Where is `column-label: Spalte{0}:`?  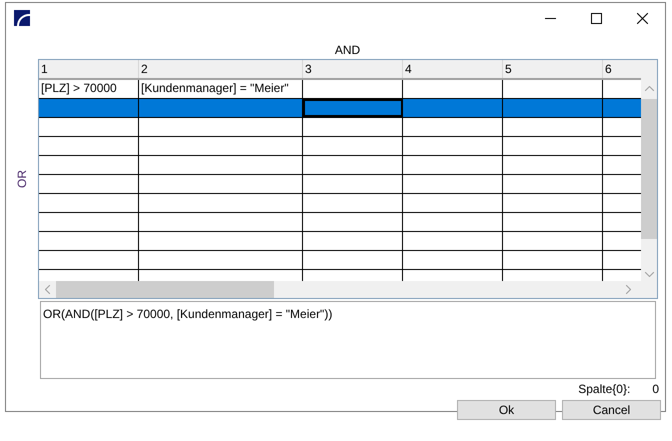
column-label: Spalte{0}: is located at coordinates (604, 389).